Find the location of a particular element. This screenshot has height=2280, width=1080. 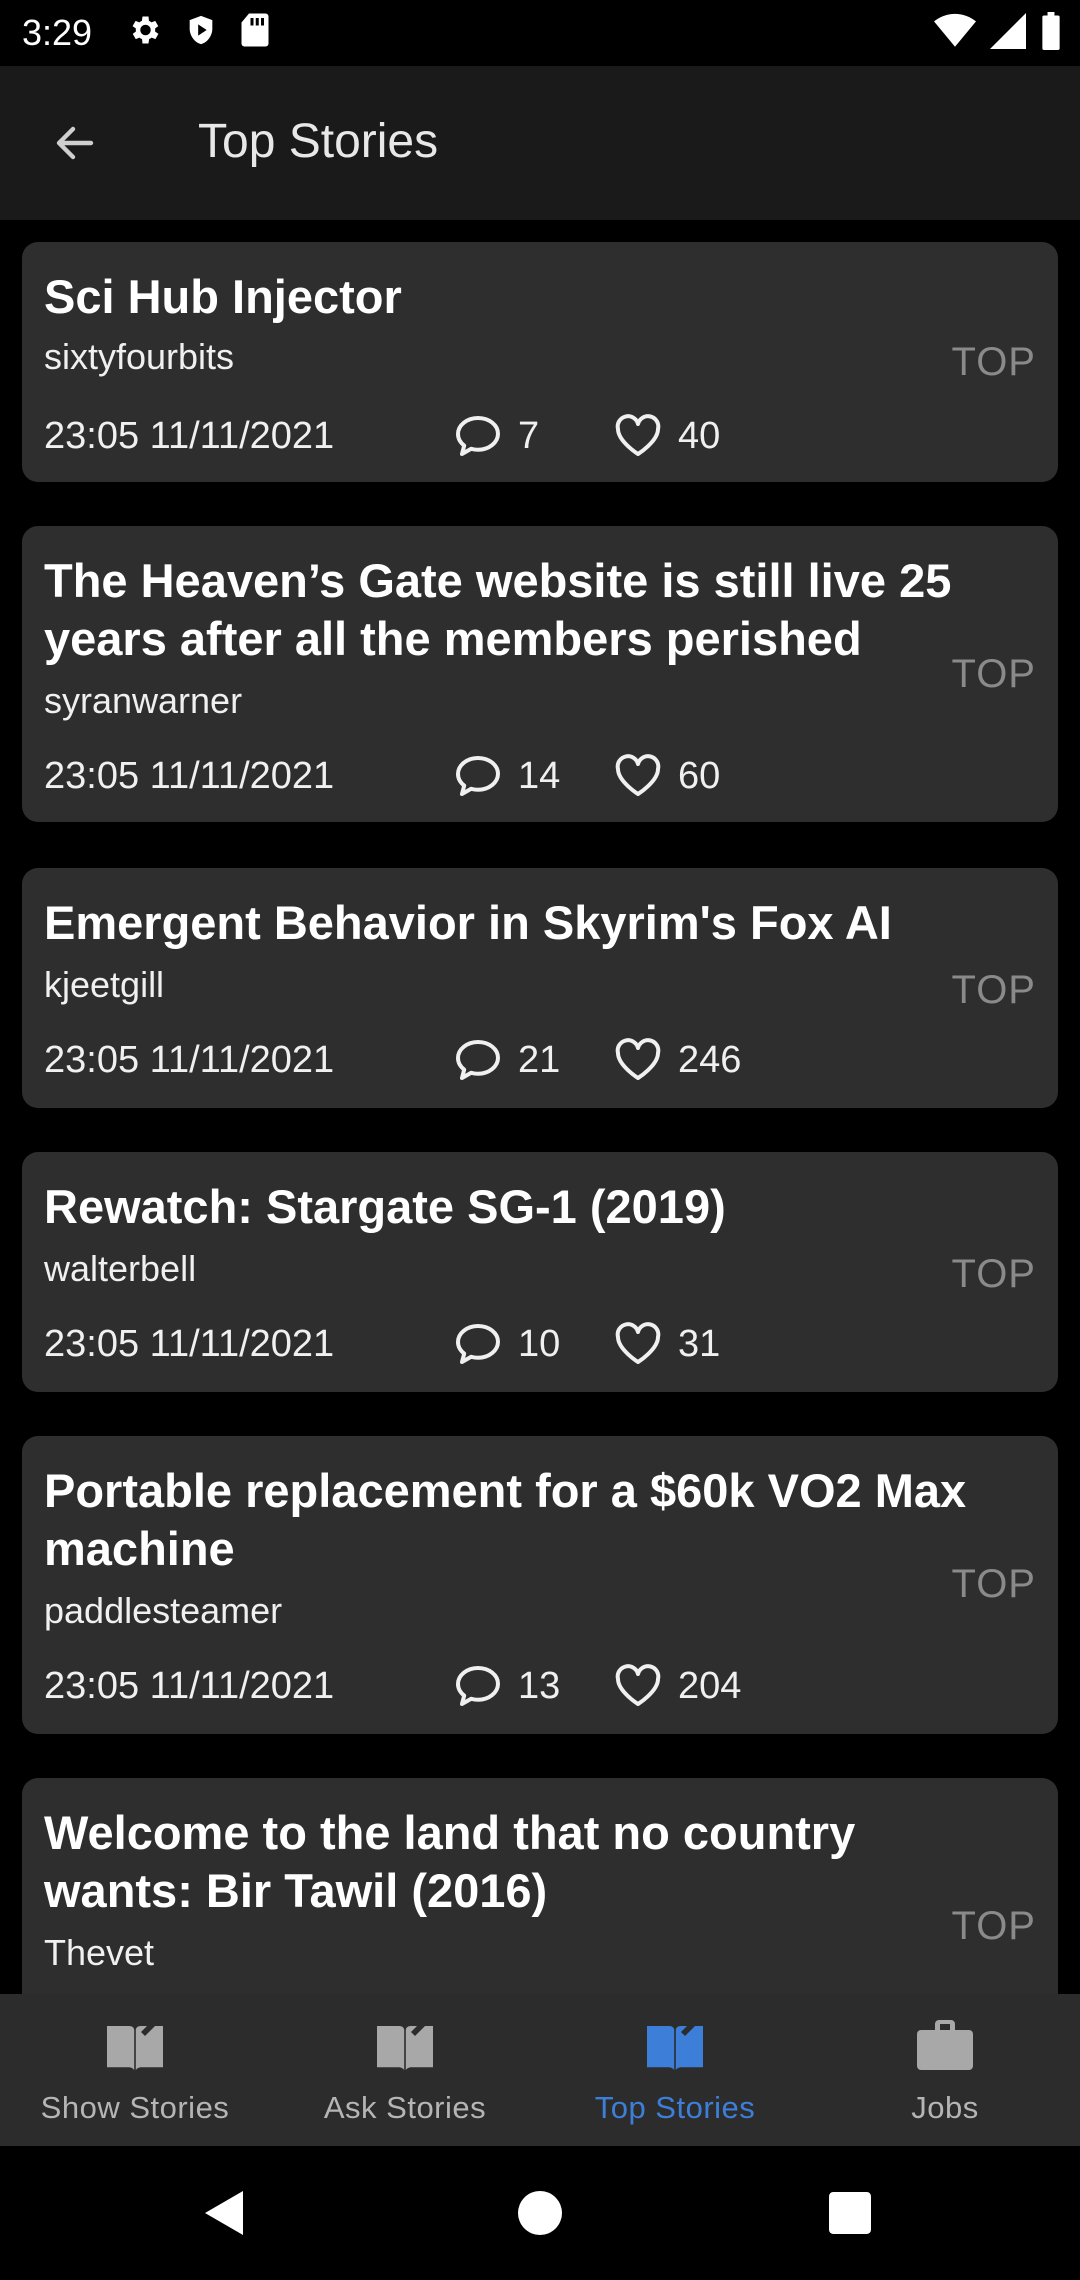

tab-ask-stories: Ask Stories is located at coordinates (405, 2070).